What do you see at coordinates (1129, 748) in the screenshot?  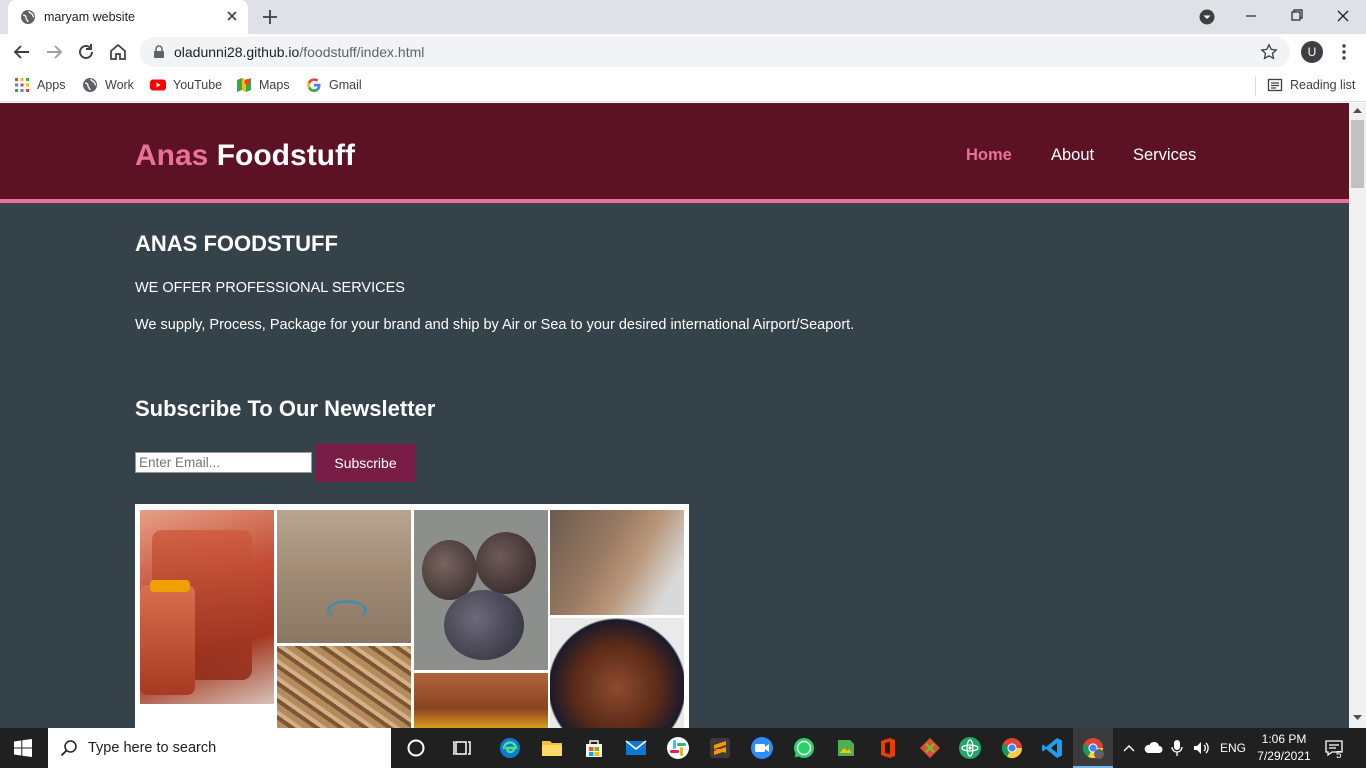 I see `chevron-up-icon` at bounding box center [1129, 748].